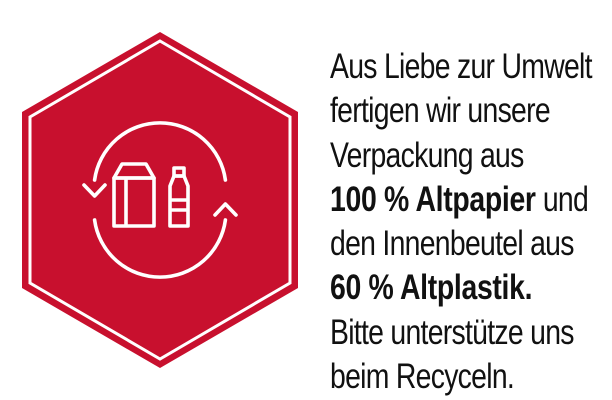 The width and height of the screenshot is (612, 400). Describe the element at coordinates (562, 198) in the screenshot. I see `message-line-4-rest: und` at that location.